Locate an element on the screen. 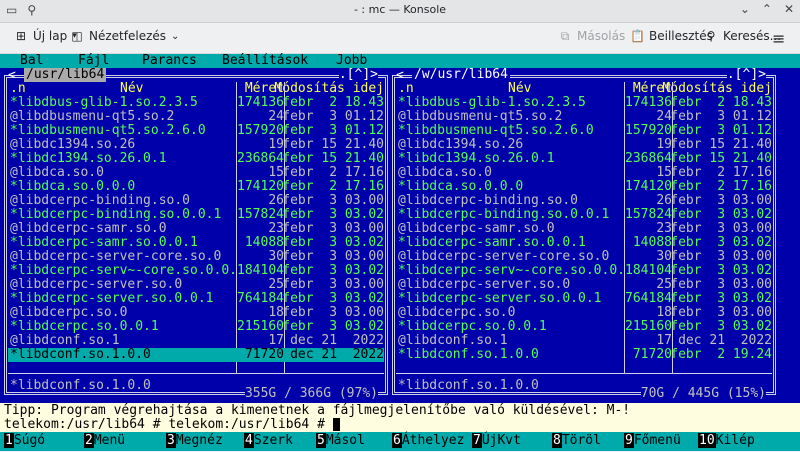  file-row: *libdconf.so.1.0.0 71720 dec 21 2022 is located at coordinates (196, 355).